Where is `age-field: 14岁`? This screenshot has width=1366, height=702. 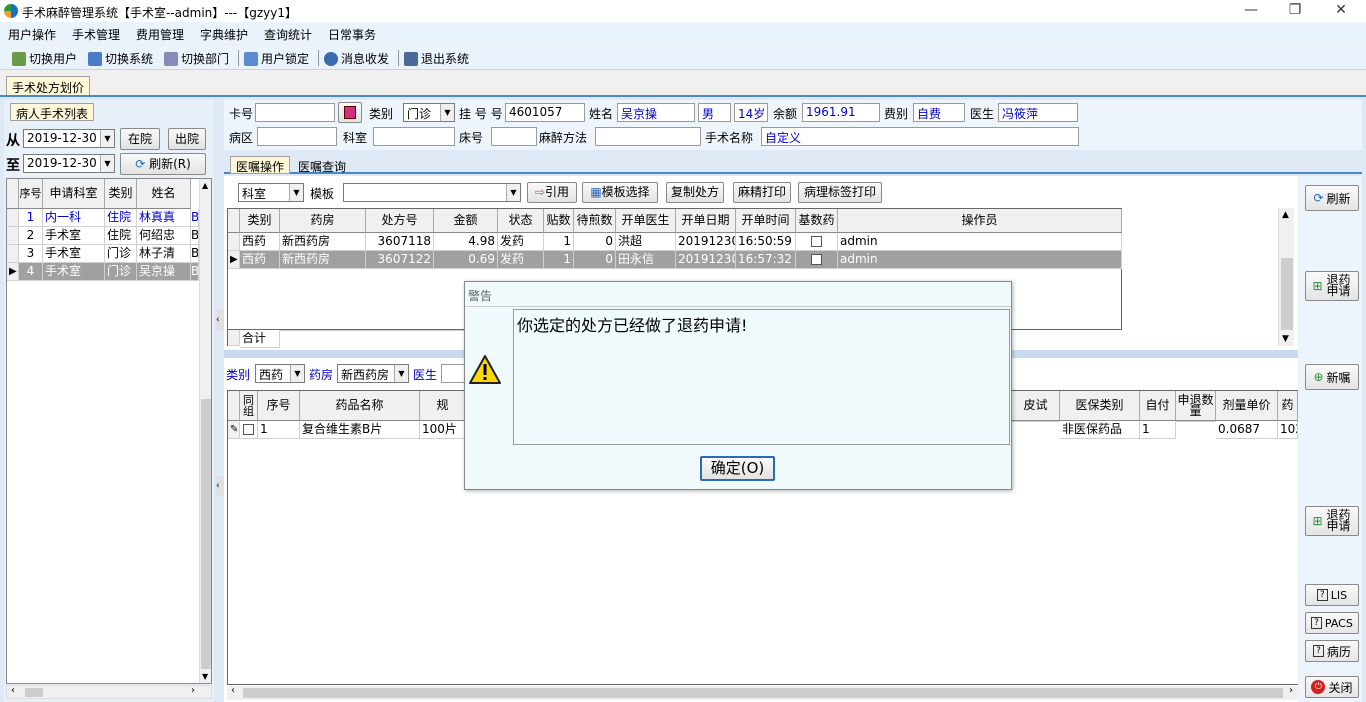
age-field: 14岁 is located at coordinates (751, 112).